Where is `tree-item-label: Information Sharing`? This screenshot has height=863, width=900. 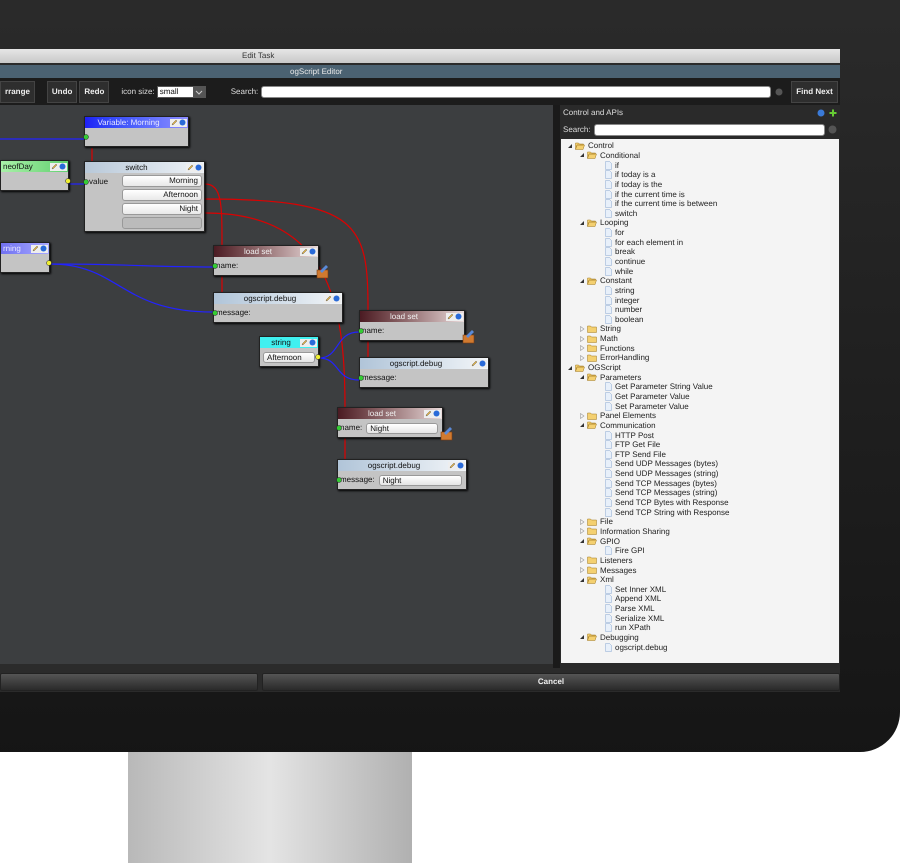
tree-item-label: Information Sharing is located at coordinates (635, 531).